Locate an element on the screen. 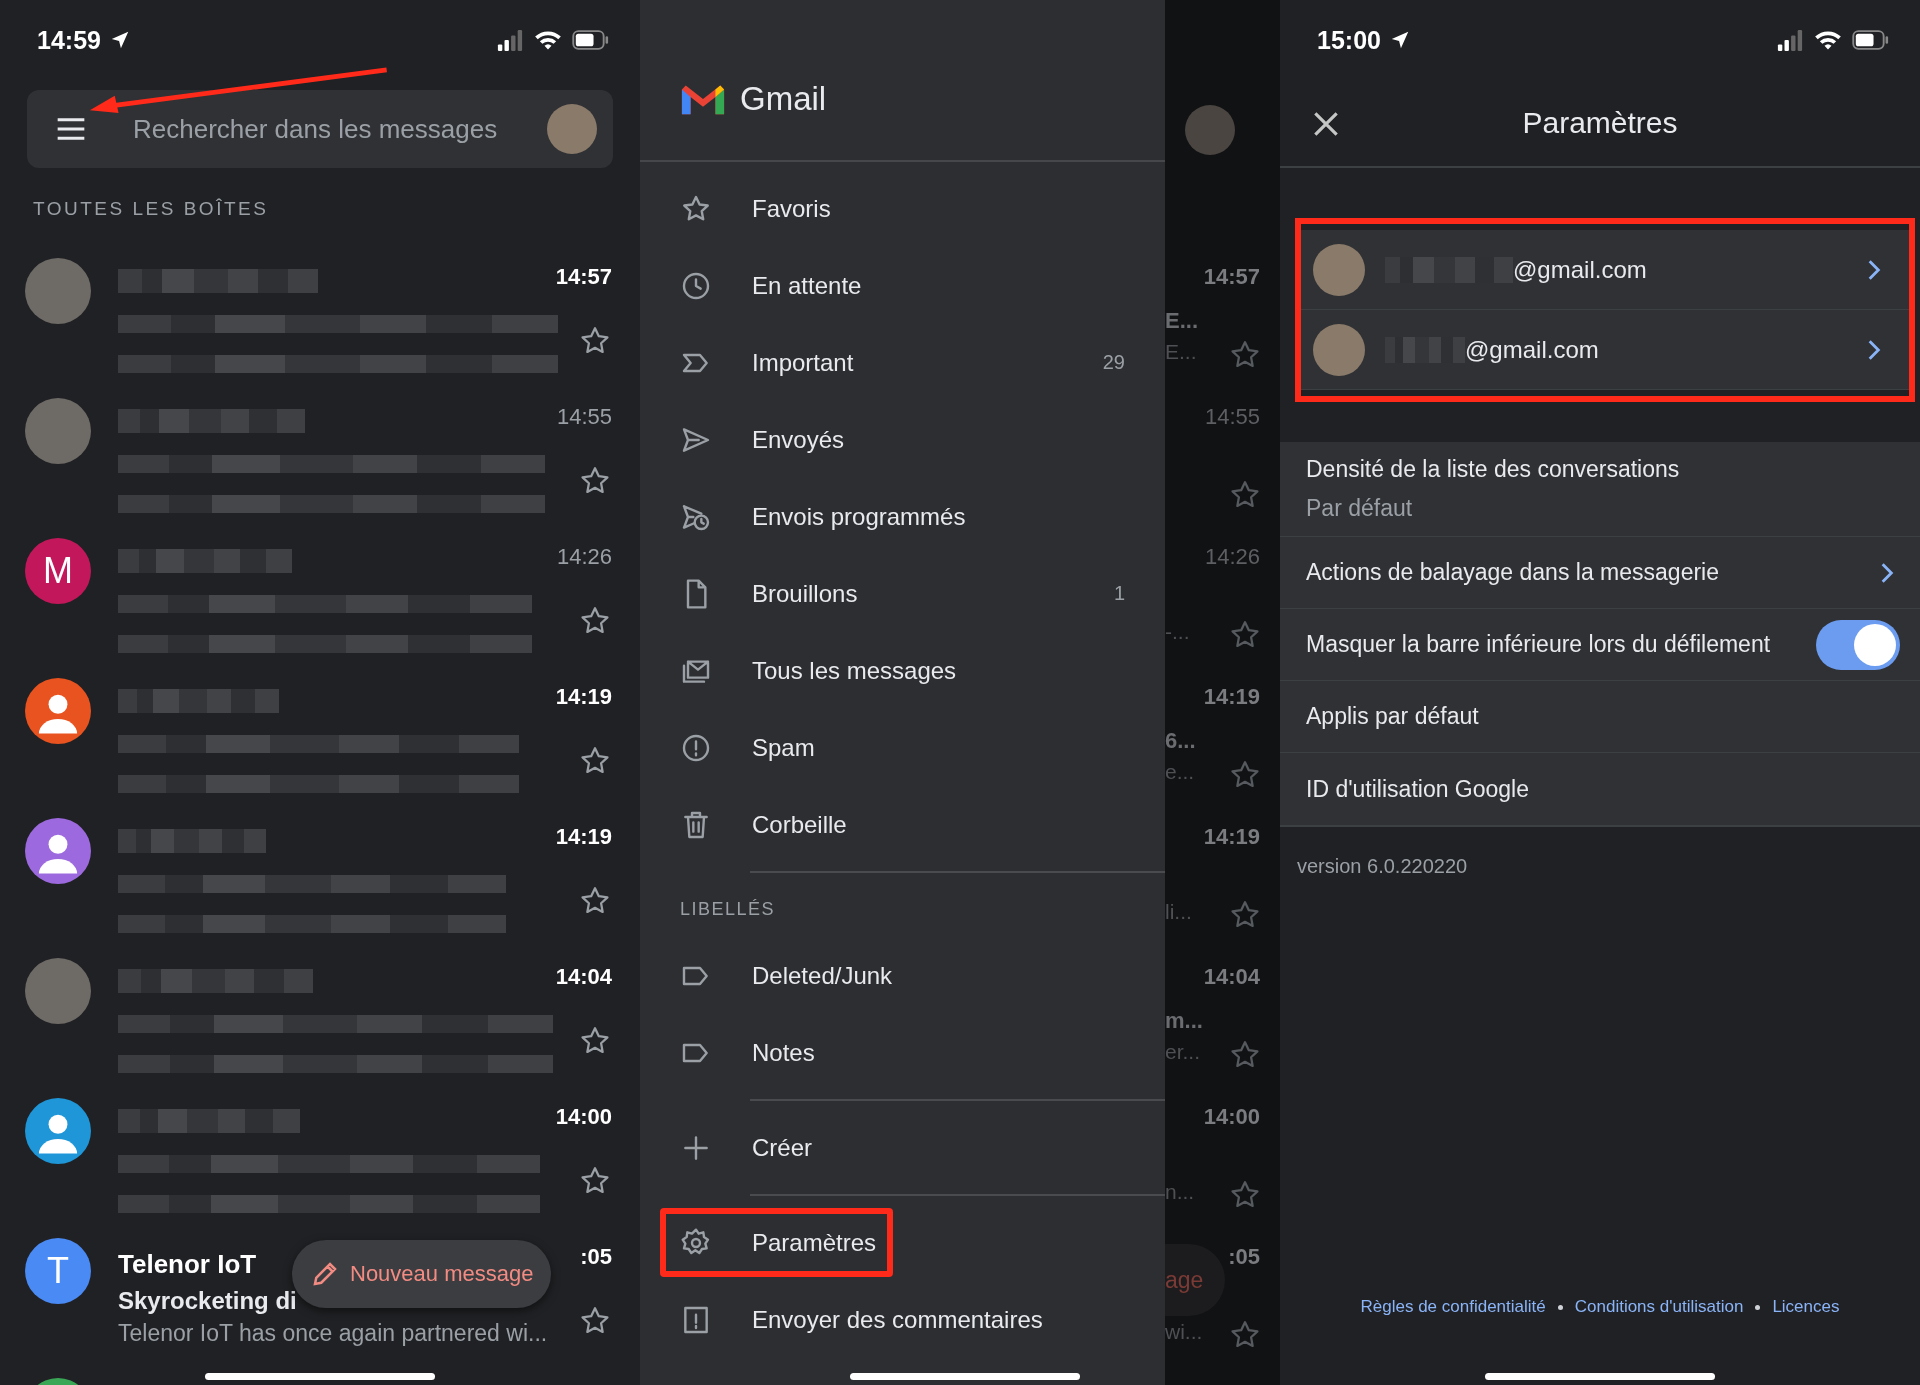 This screenshot has width=1920, height=1385. drawer-item: Envoyés is located at coordinates (902, 439).